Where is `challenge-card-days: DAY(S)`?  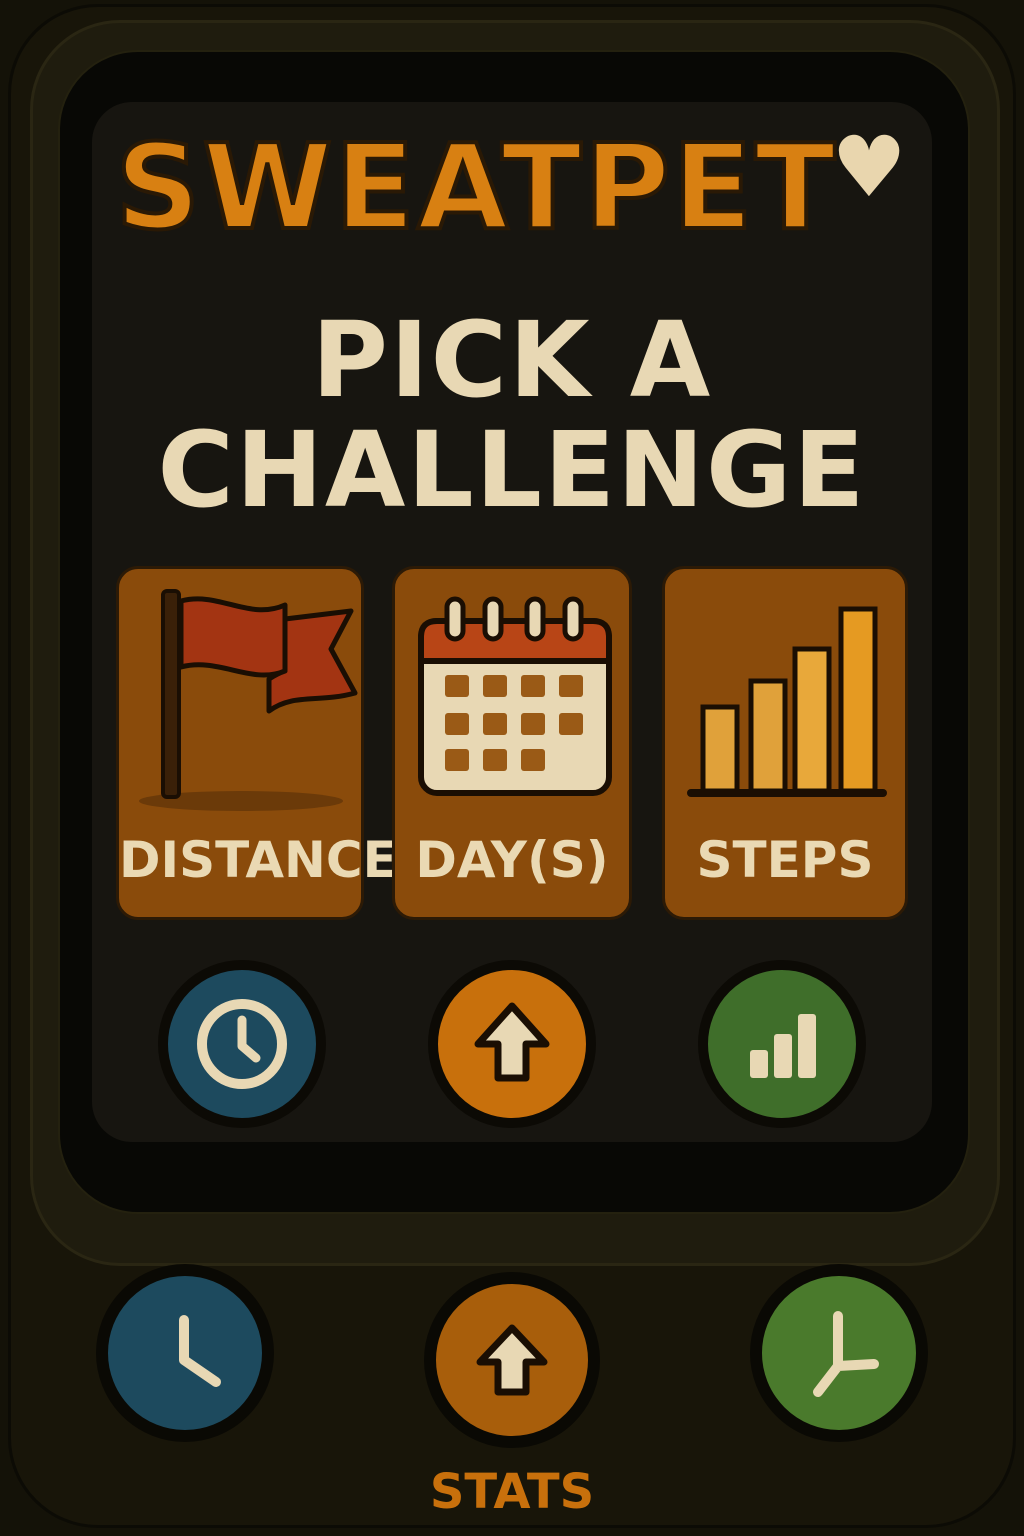
challenge-card-days: DAY(S) is located at coordinates (512, 743).